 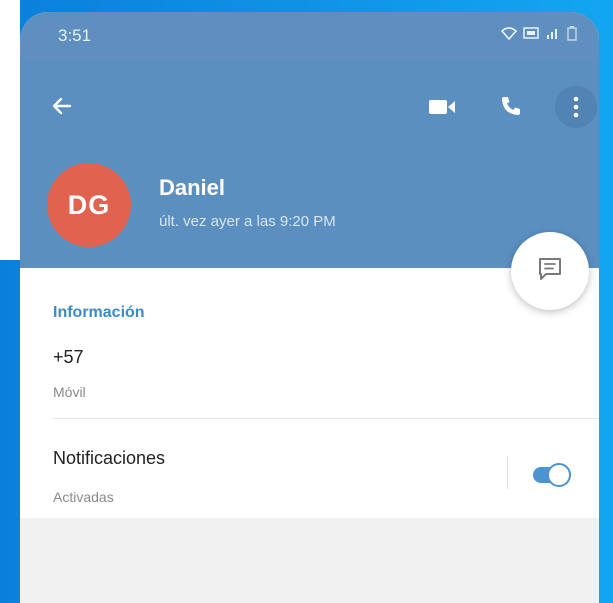 I want to click on phone-call-icon, so click(x=511, y=106).